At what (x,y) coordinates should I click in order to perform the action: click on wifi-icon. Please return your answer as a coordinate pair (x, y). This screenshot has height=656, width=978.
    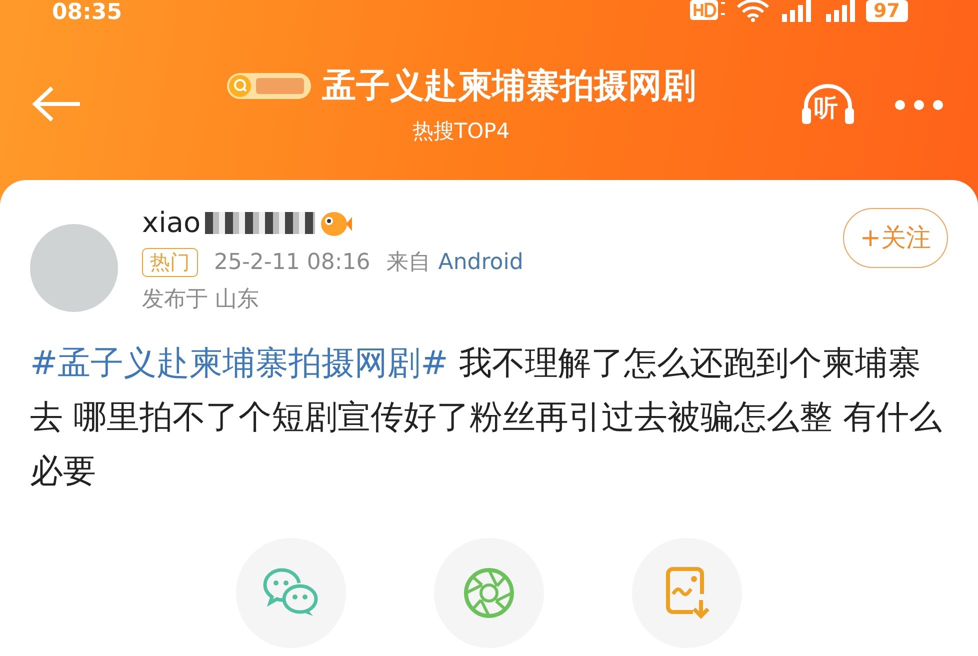
    Looking at the image, I should click on (753, 11).